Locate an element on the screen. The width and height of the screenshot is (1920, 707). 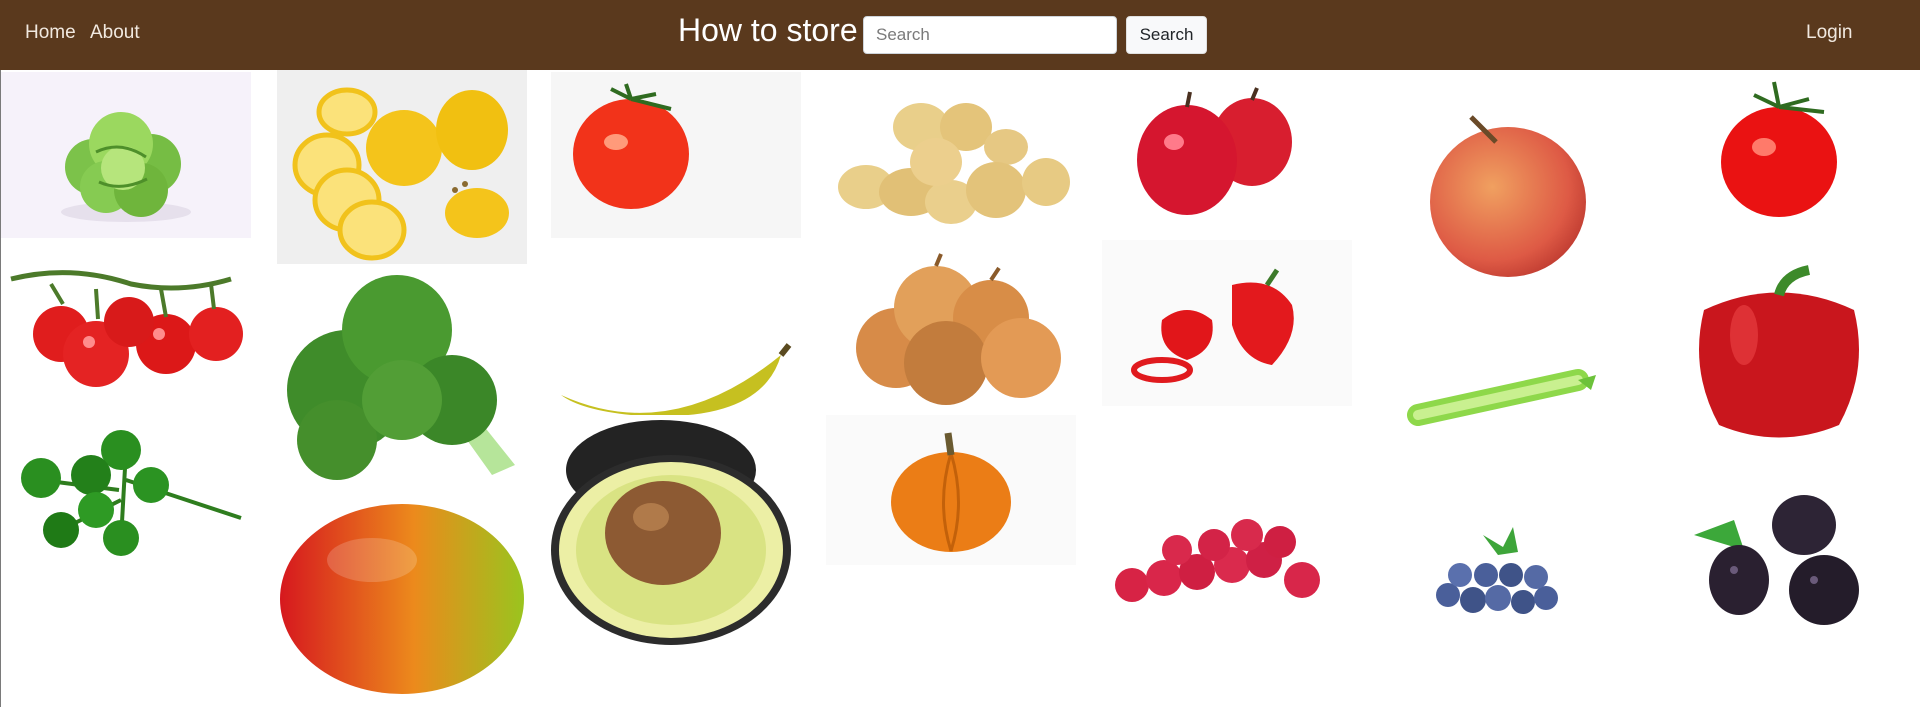
cherry-tomatoes-image is located at coordinates (126, 328).